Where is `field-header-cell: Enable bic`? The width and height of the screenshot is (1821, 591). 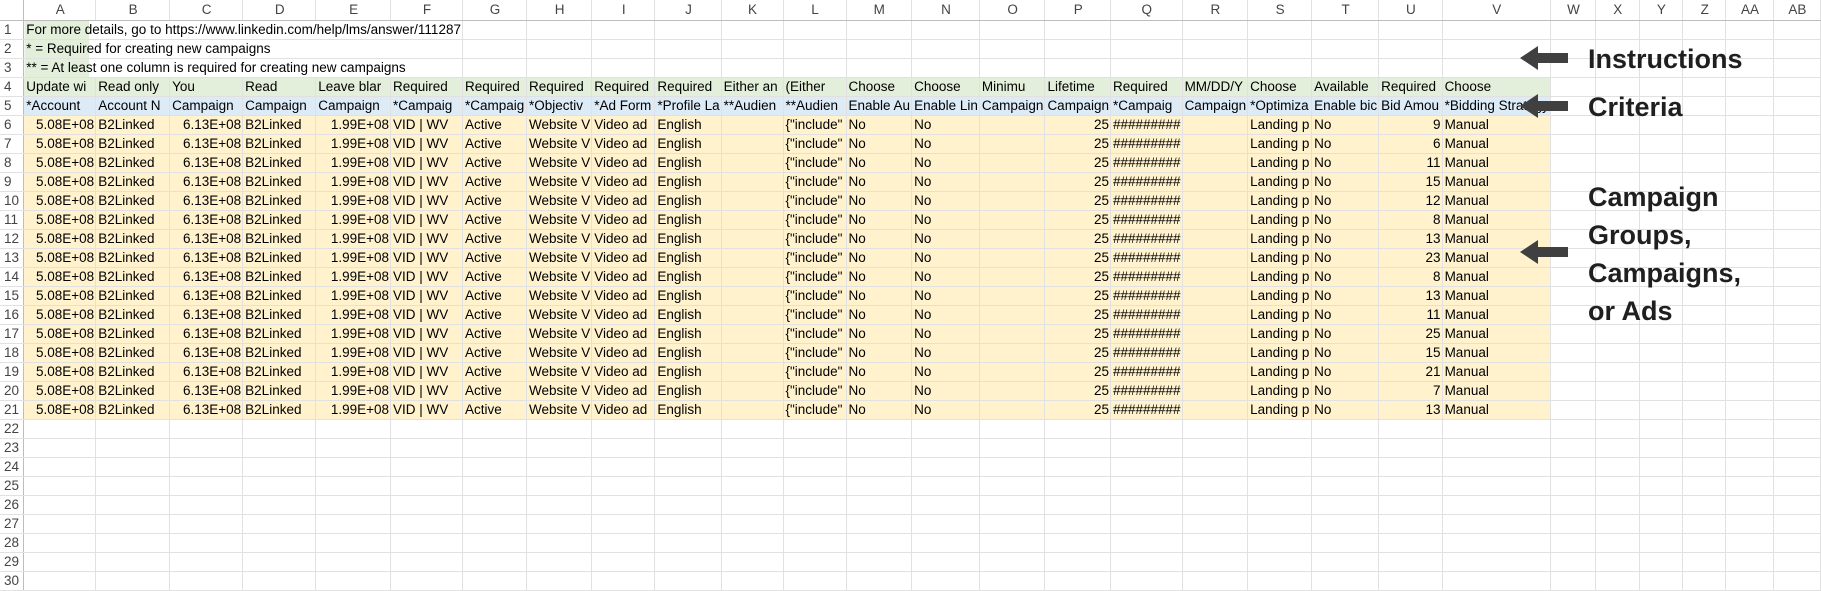 field-header-cell: Enable bic is located at coordinates (1345, 106).